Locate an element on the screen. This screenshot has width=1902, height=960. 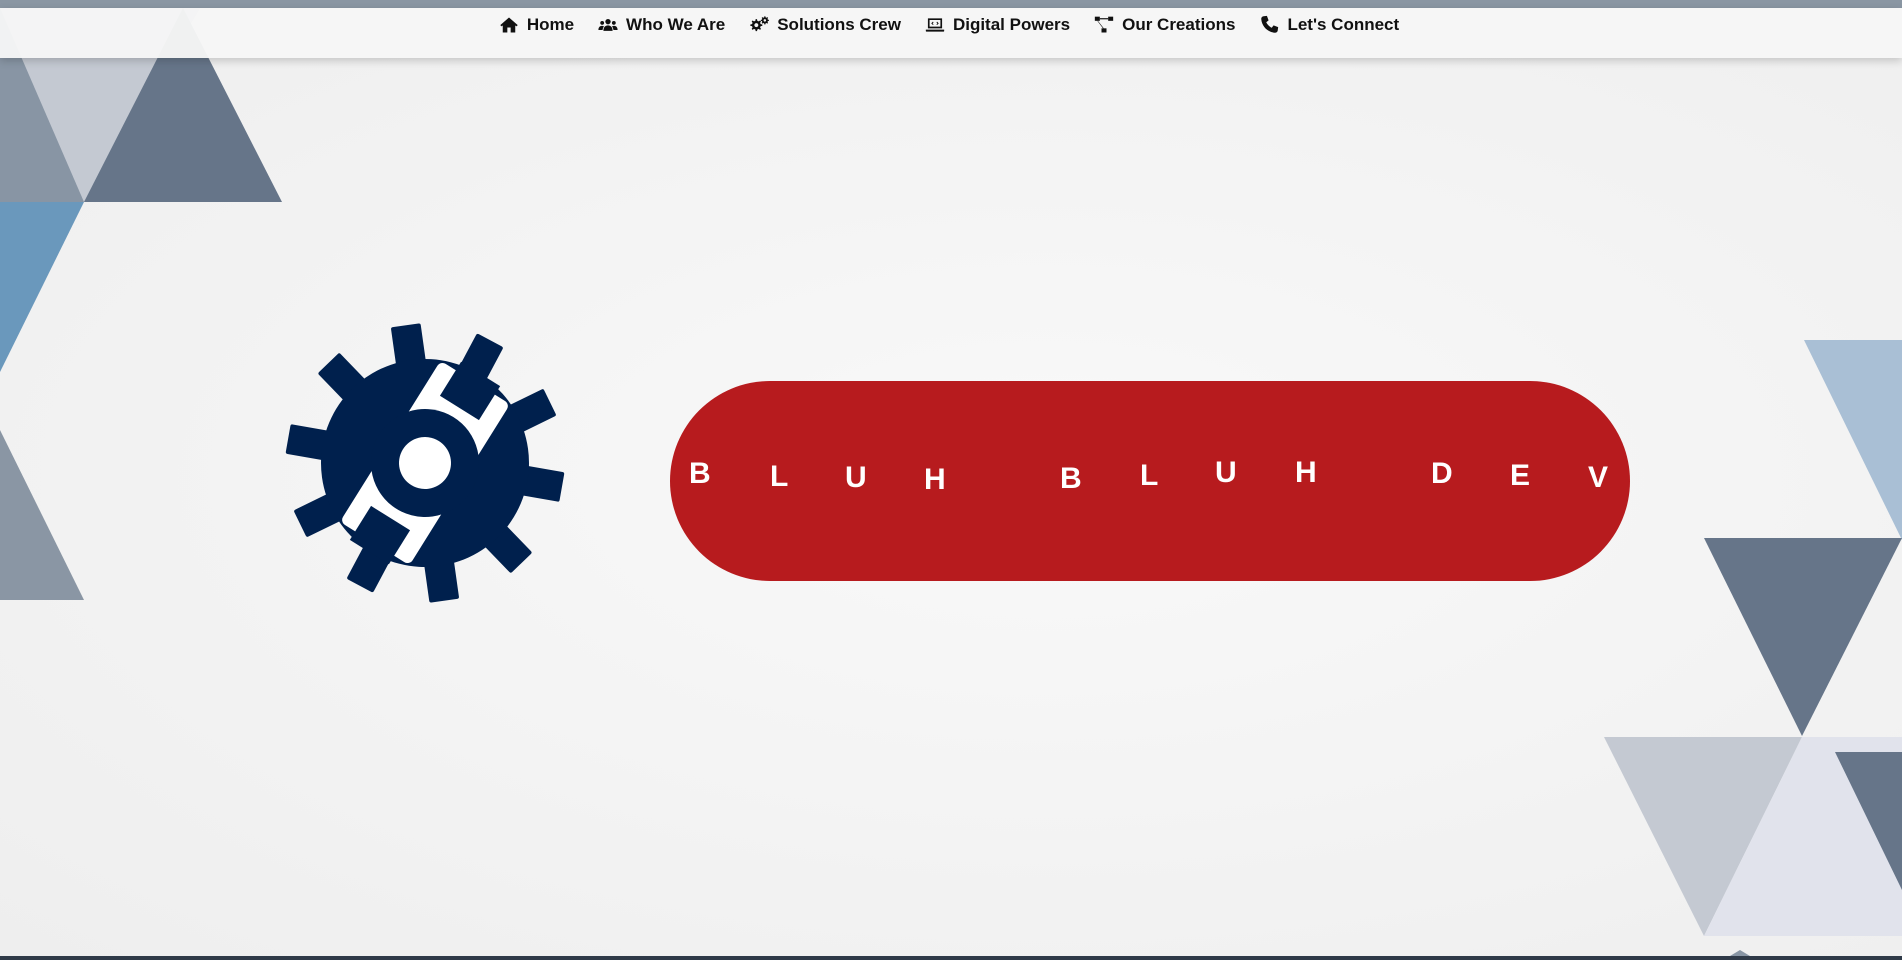
bluh-bluh-dev-banner: B L U H B L U H D E V is located at coordinates (1150, 481).